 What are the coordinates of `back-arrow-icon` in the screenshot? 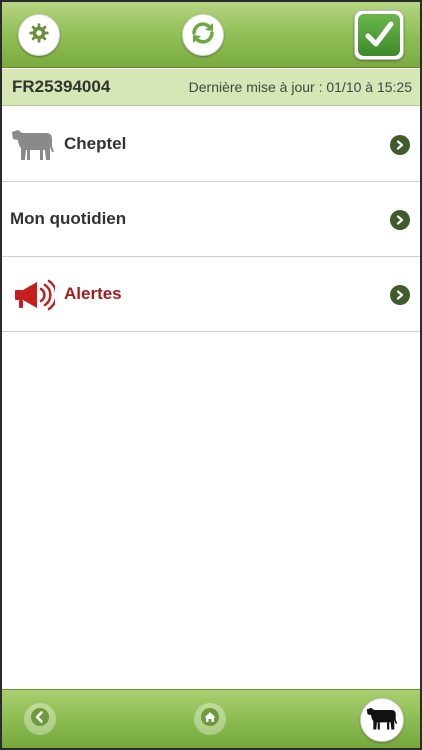 It's located at (40, 719).